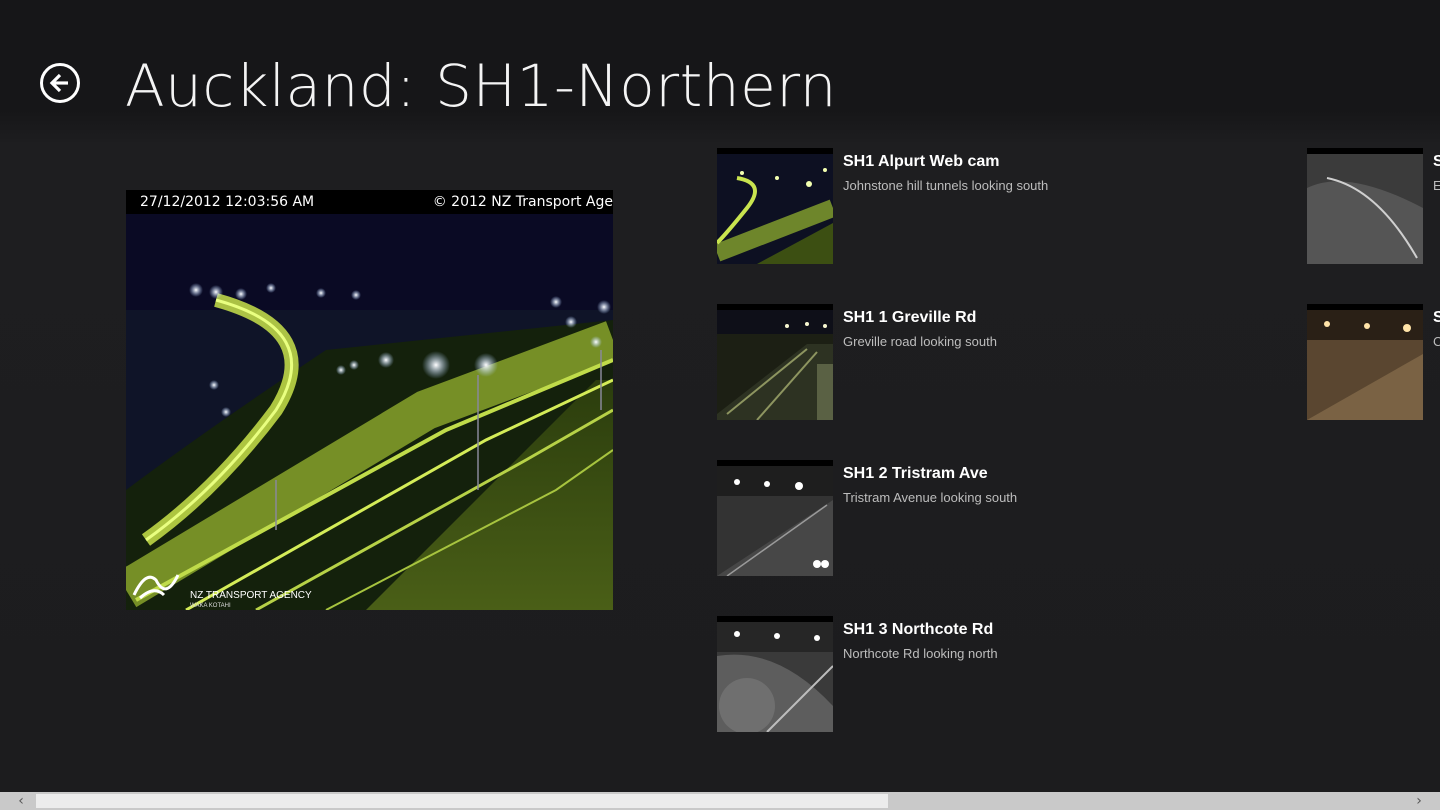 The image size is (1440, 810). Describe the element at coordinates (915, 473) in the screenshot. I see `camera-name: SH1 2 Tristram Ave` at that location.